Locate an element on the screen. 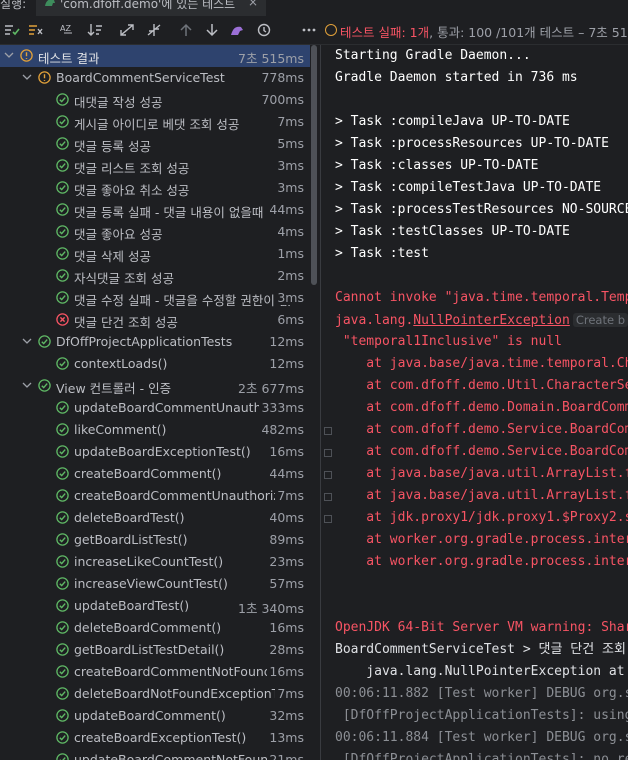 The image size is (628, 760). test-row: updateBoardTest() 1초 340ms is located at coordinates (155, 606).